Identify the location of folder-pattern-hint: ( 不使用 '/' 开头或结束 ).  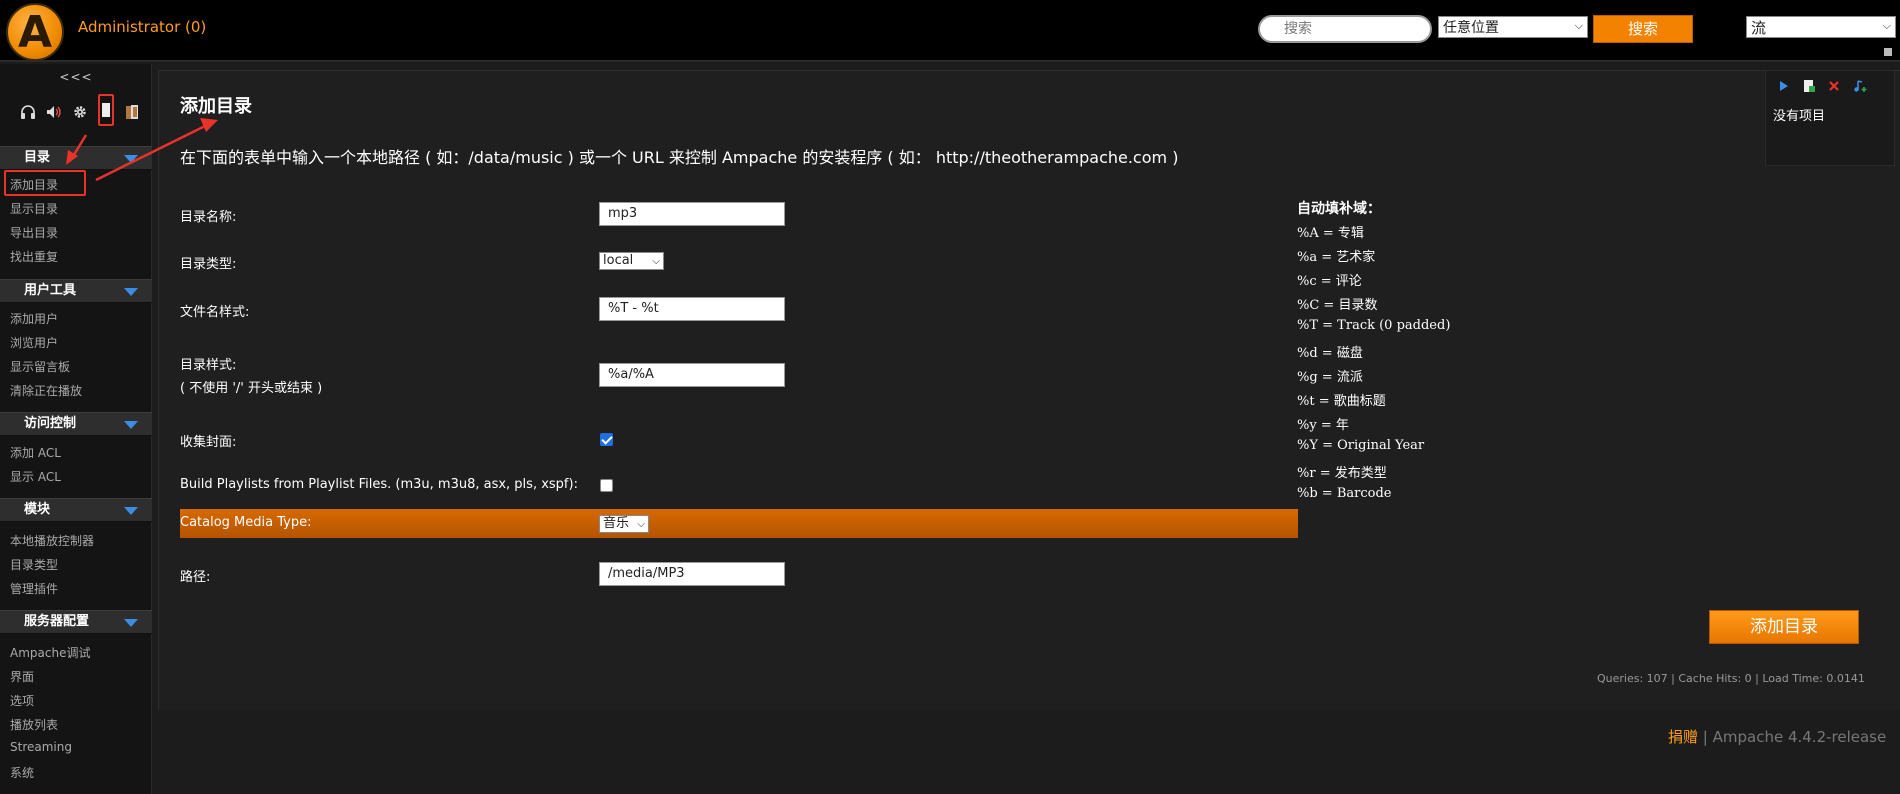
(251, 388).